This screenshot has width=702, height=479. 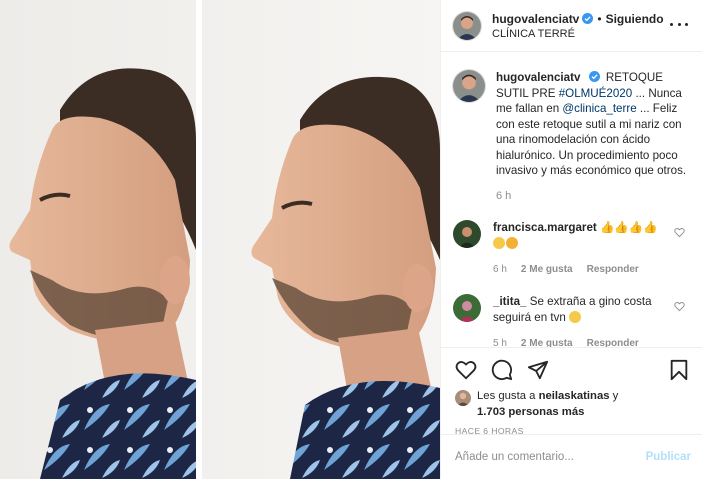 What do you see at coordinates (575, 317) in the screenshot?
I see `sad-emoji-icon` at bounding box center [575, 317].